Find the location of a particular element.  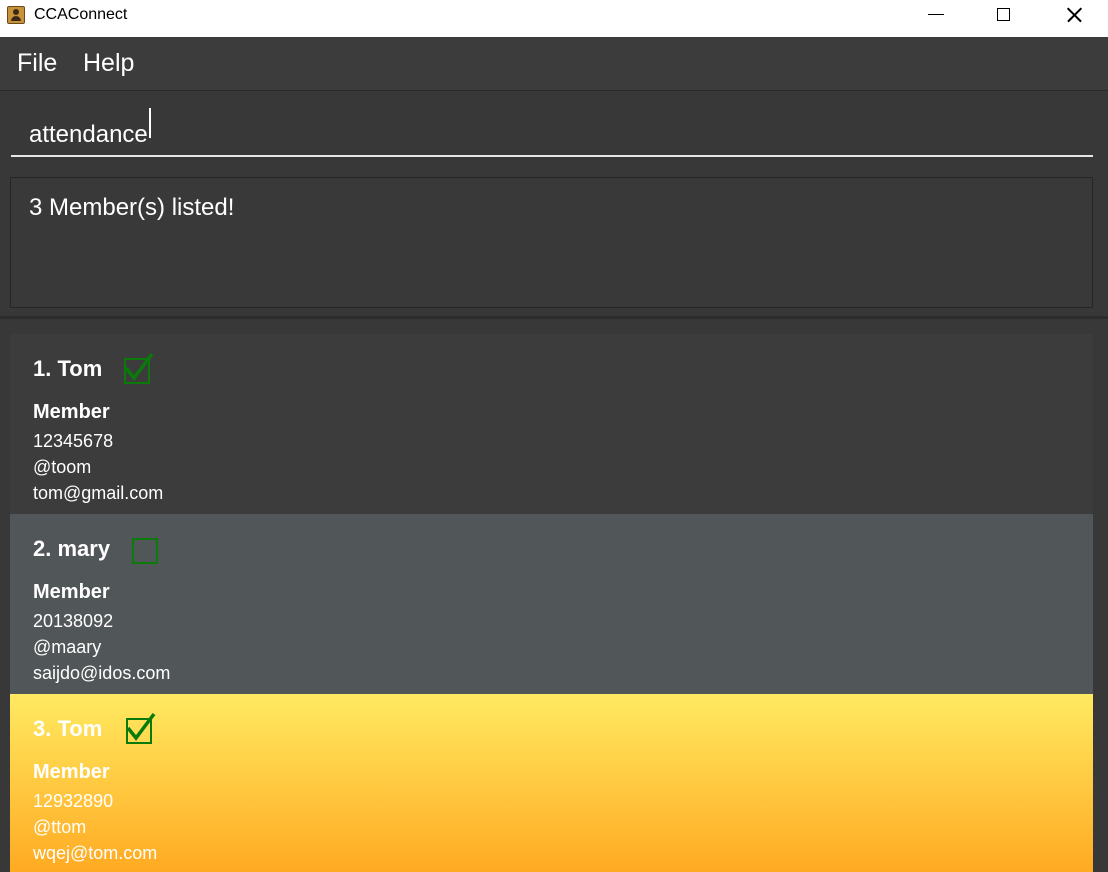

title-bar: CCAConnect is located at coordinates (554, 18).